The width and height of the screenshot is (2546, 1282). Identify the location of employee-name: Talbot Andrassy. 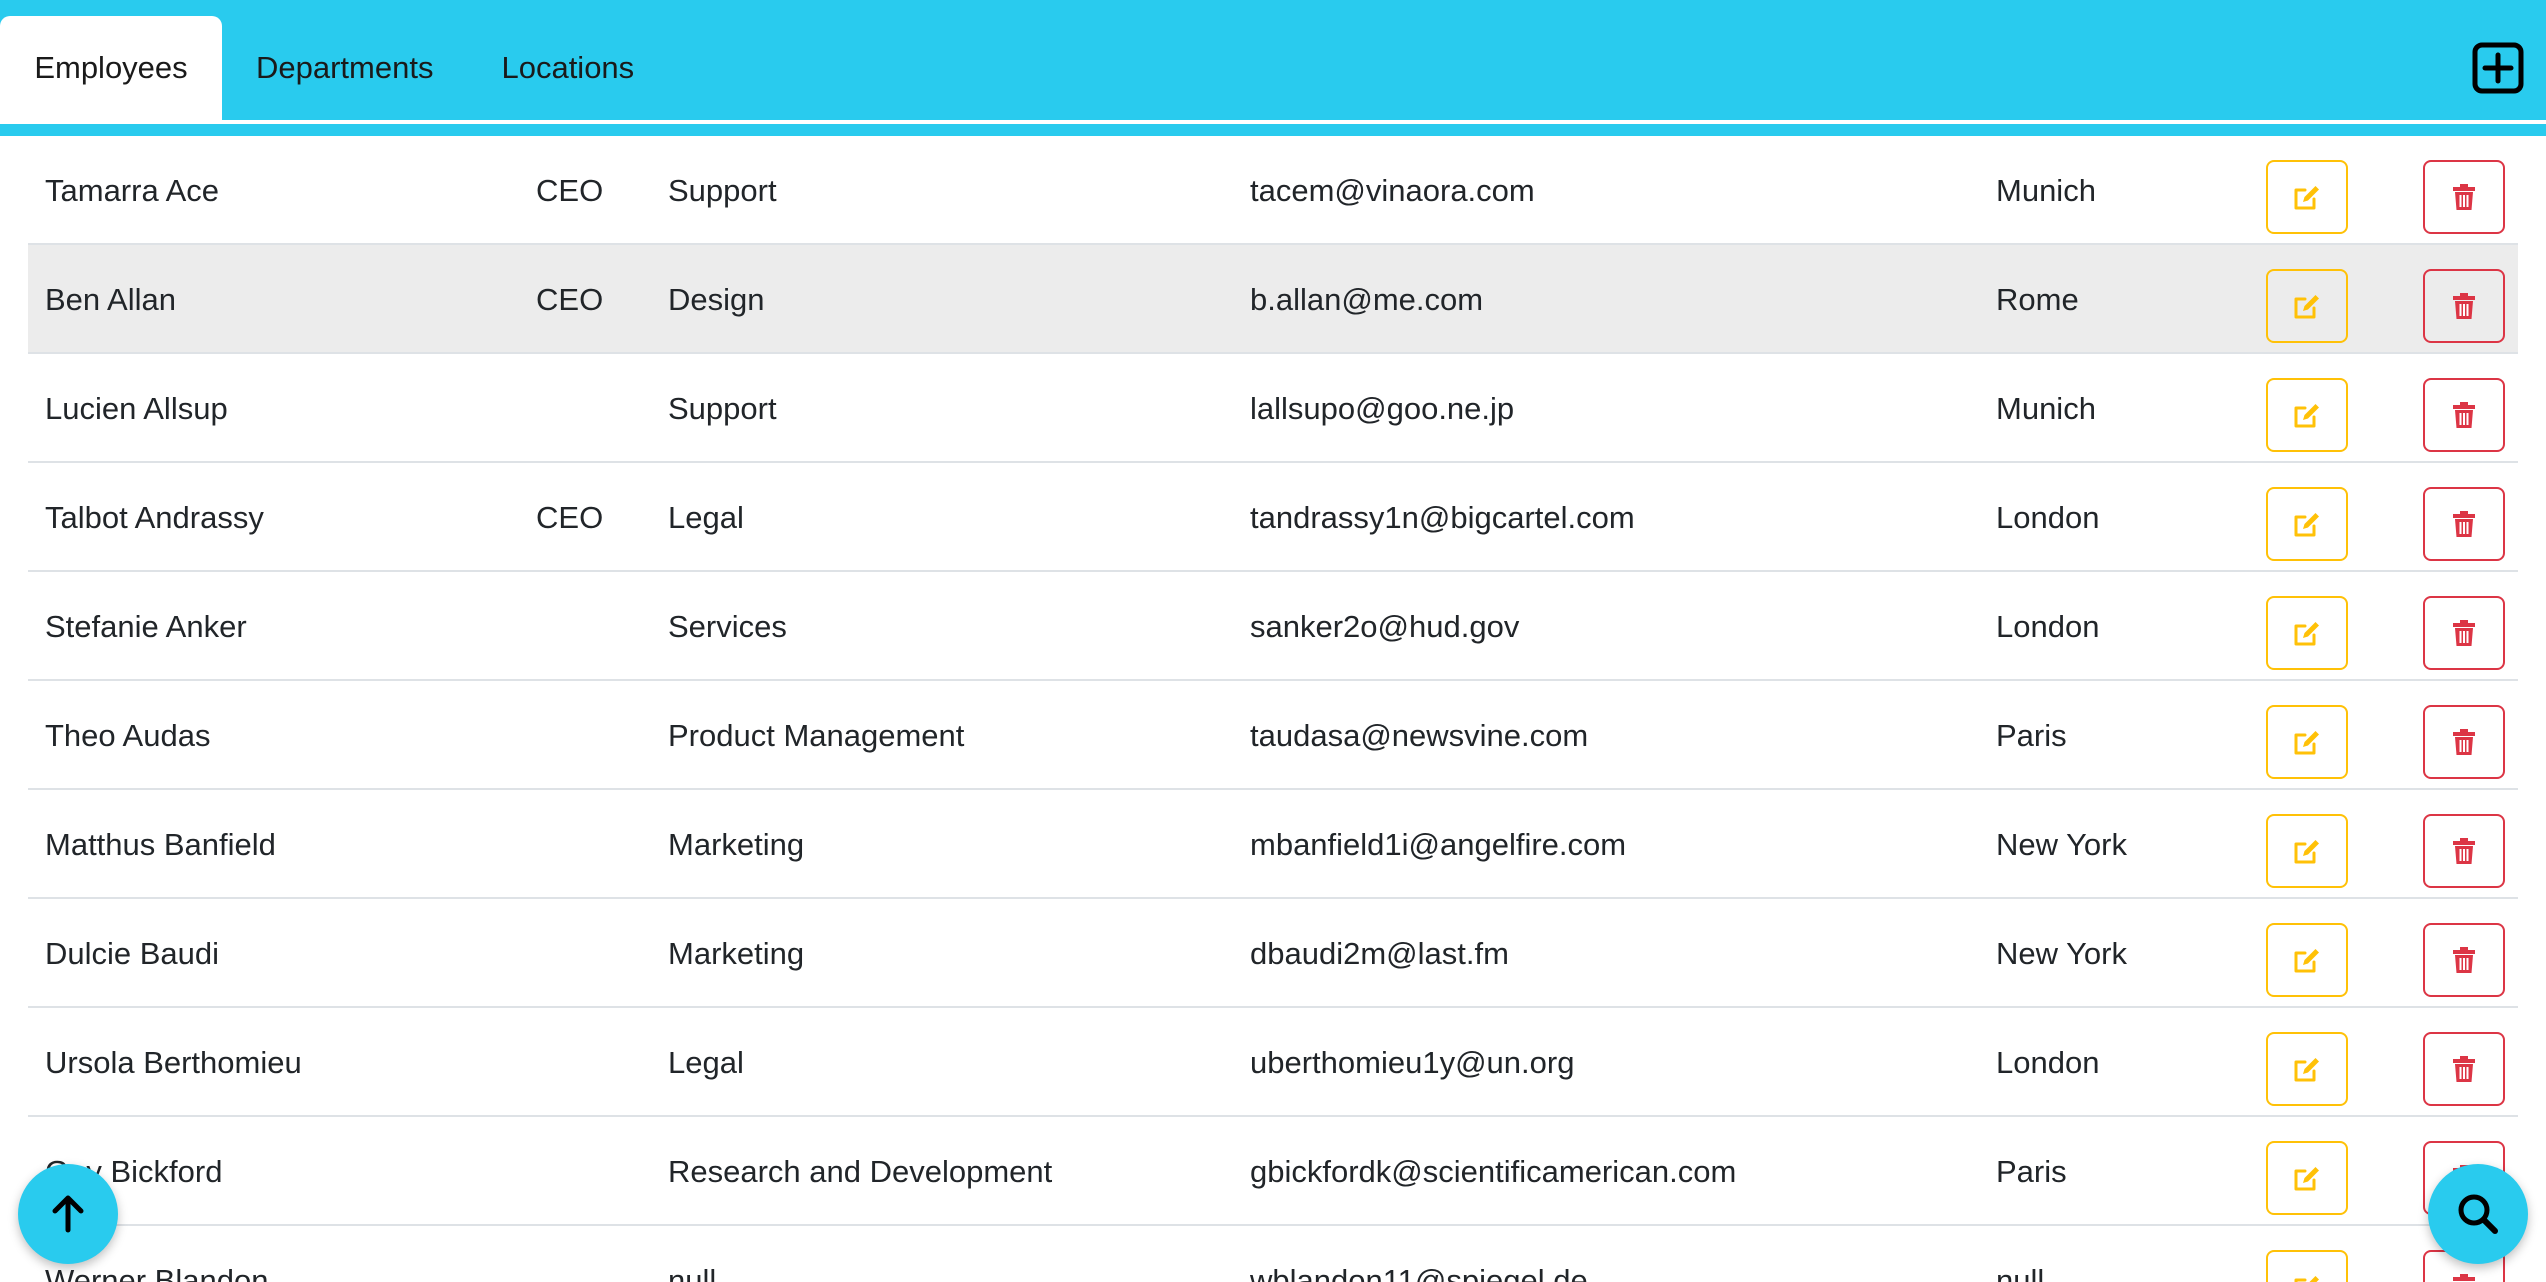
(154, 517).